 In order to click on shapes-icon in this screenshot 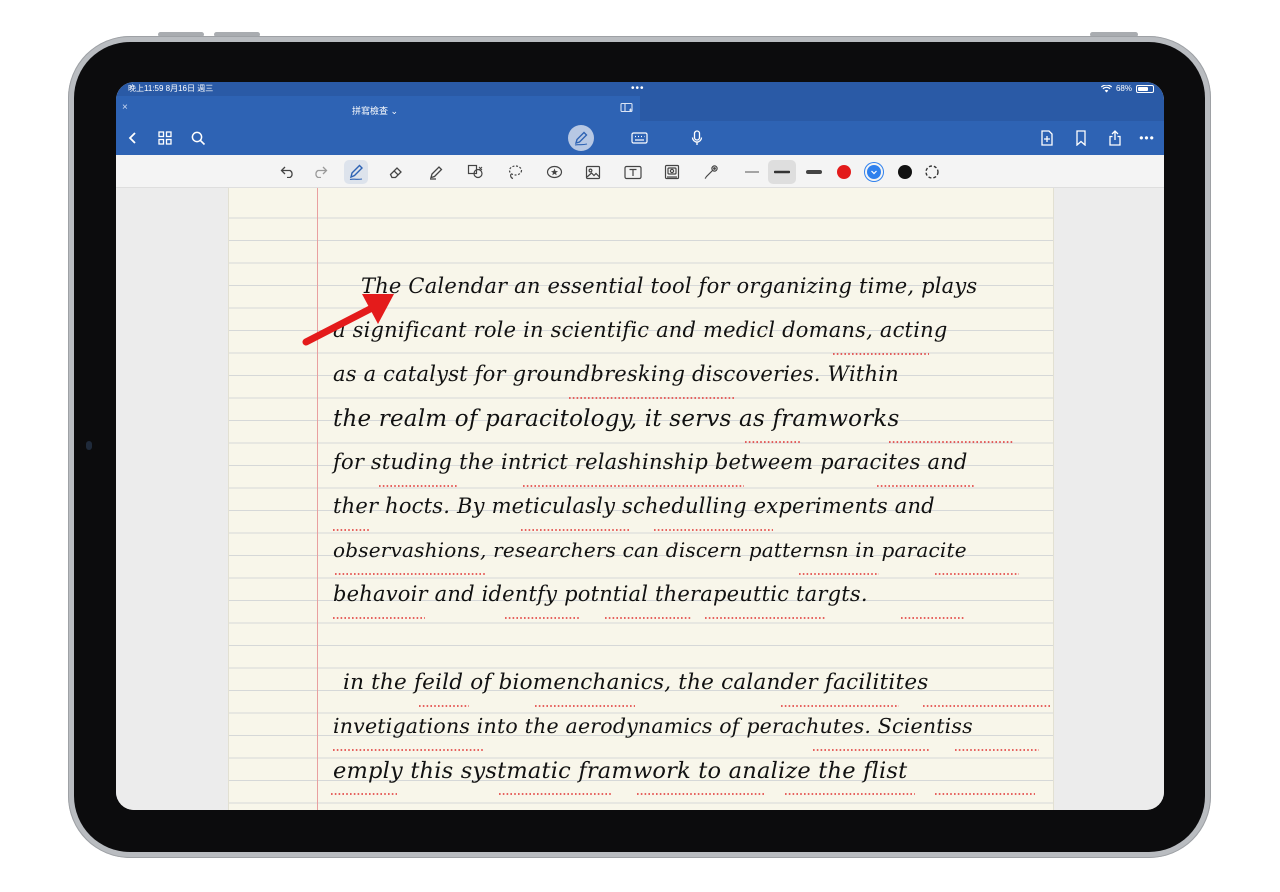, I will do `click(476, 172)`.